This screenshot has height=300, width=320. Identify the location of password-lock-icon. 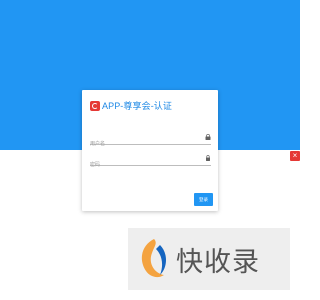
(208, 158).